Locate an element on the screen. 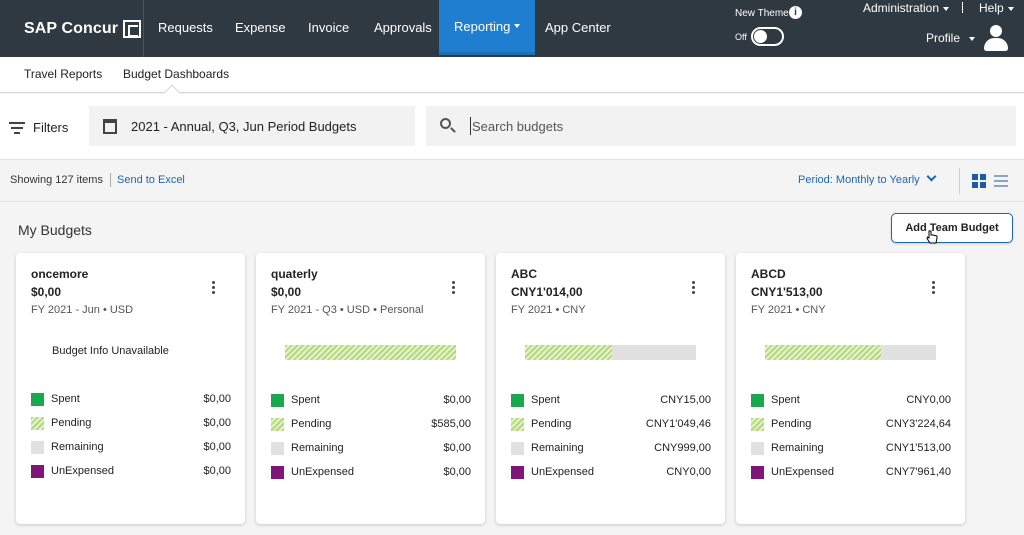 This screenshot has height=535, width=1024. period-dropdown: Period: Monthly to Yearly is located at coordinates (867, 178).